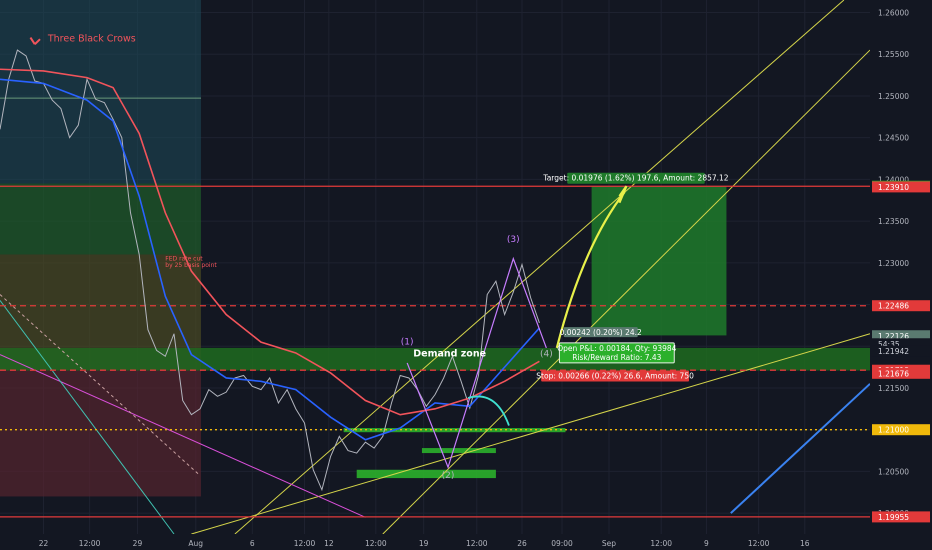 Image resolution: width=932 pixels, height=550 pixels. What do you see at coordinates (893, 221) in the screenshot?
I see `y-tick-label: 1.23500` at bounding box center [893, 221].